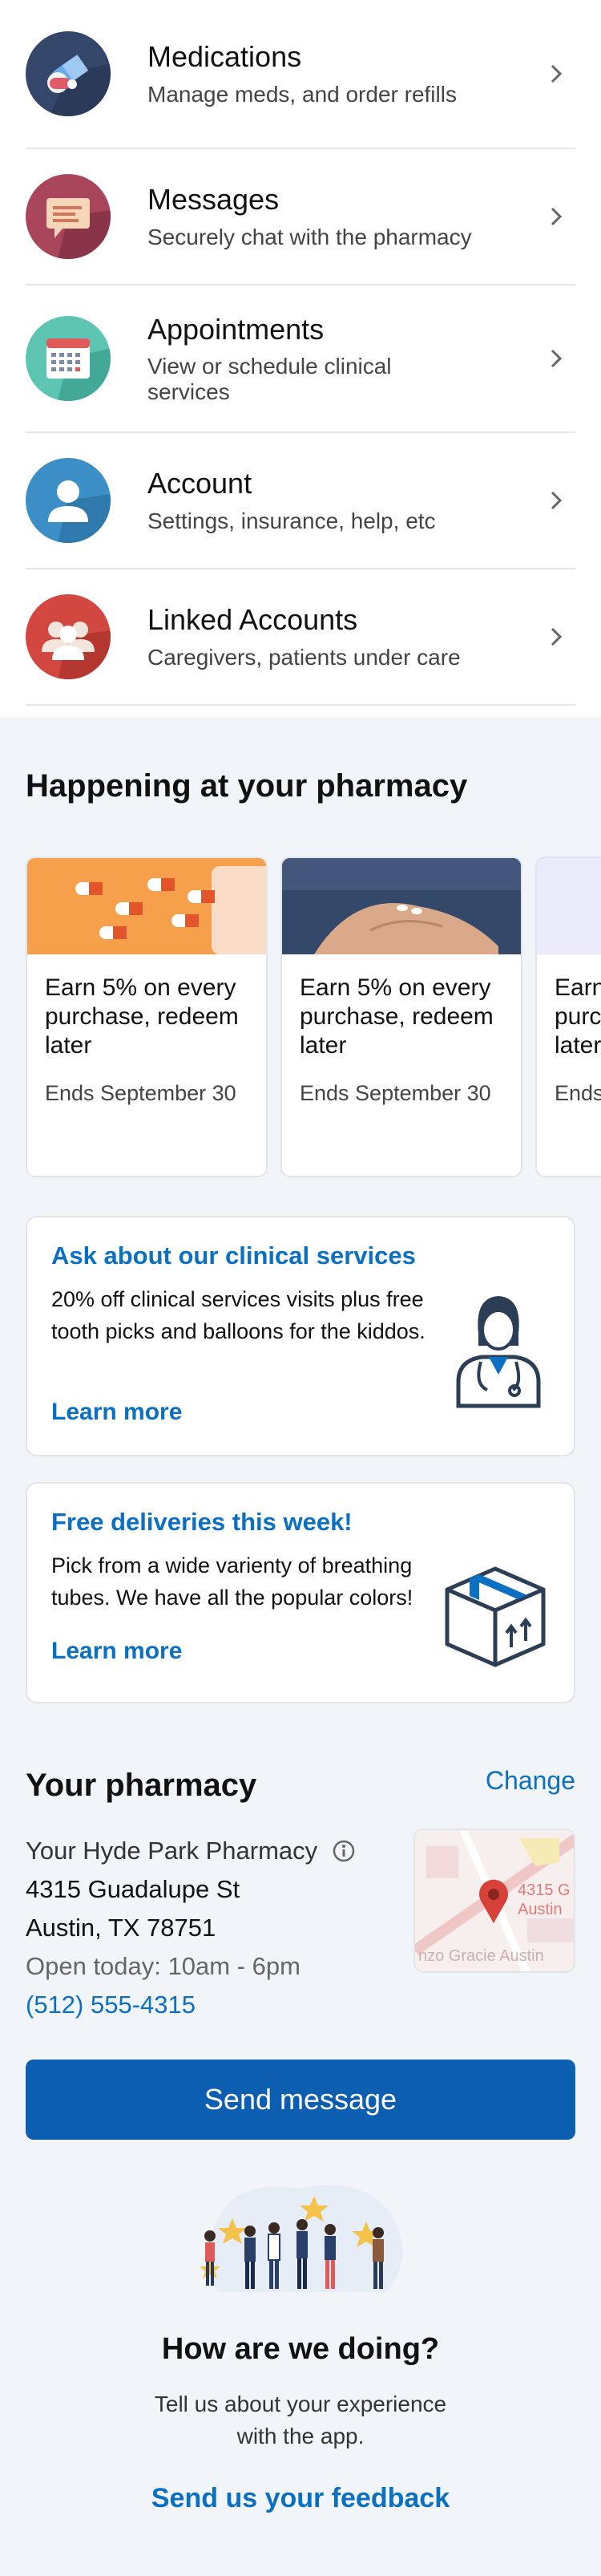 The image size is (601, 2576). I want to click on package-icon, so click(495, 1616).